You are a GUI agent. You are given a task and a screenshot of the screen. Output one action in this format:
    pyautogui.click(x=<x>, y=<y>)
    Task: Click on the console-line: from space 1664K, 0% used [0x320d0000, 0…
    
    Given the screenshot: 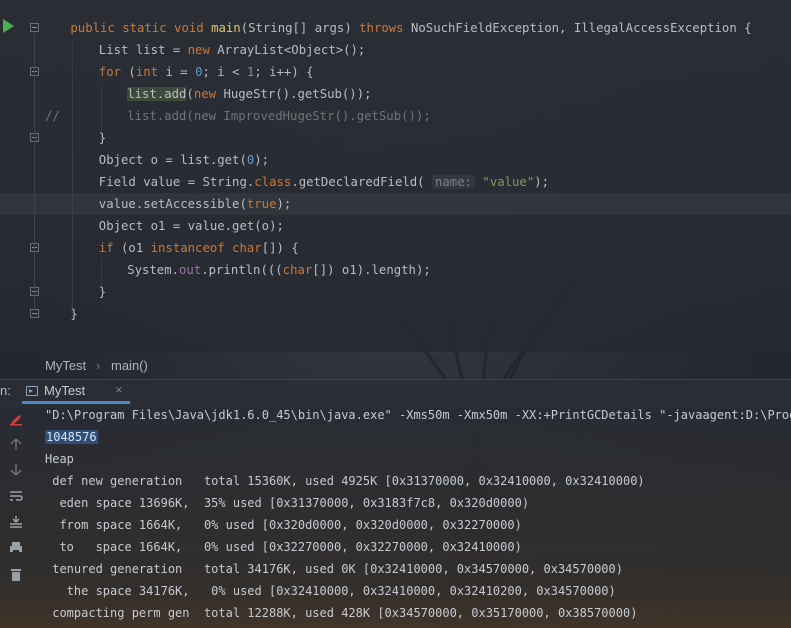 What is the action you would take?
    pyautogui.click(x=283, y=525)
    